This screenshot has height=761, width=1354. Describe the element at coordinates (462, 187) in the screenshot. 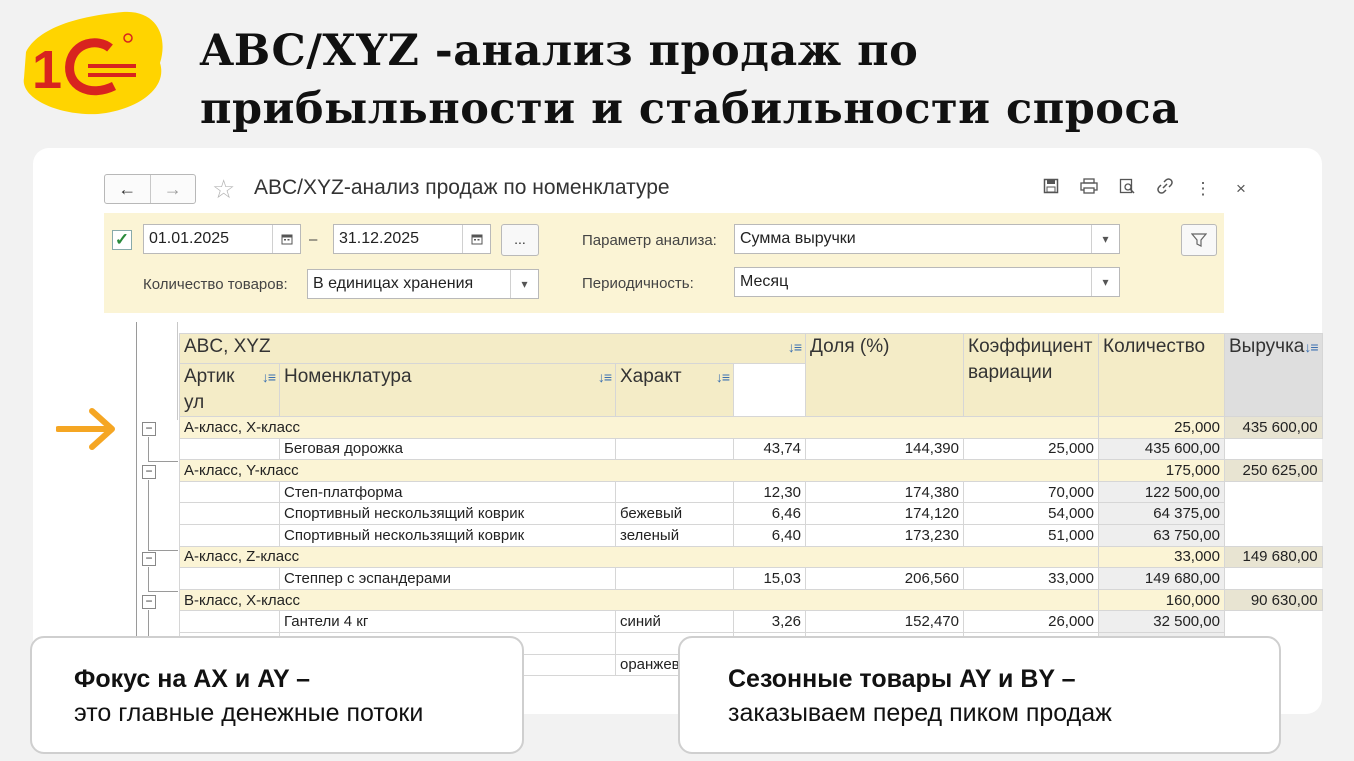

I see `window-title: ABC/XYZ-анализ продаж по номенклатуре` at that location.